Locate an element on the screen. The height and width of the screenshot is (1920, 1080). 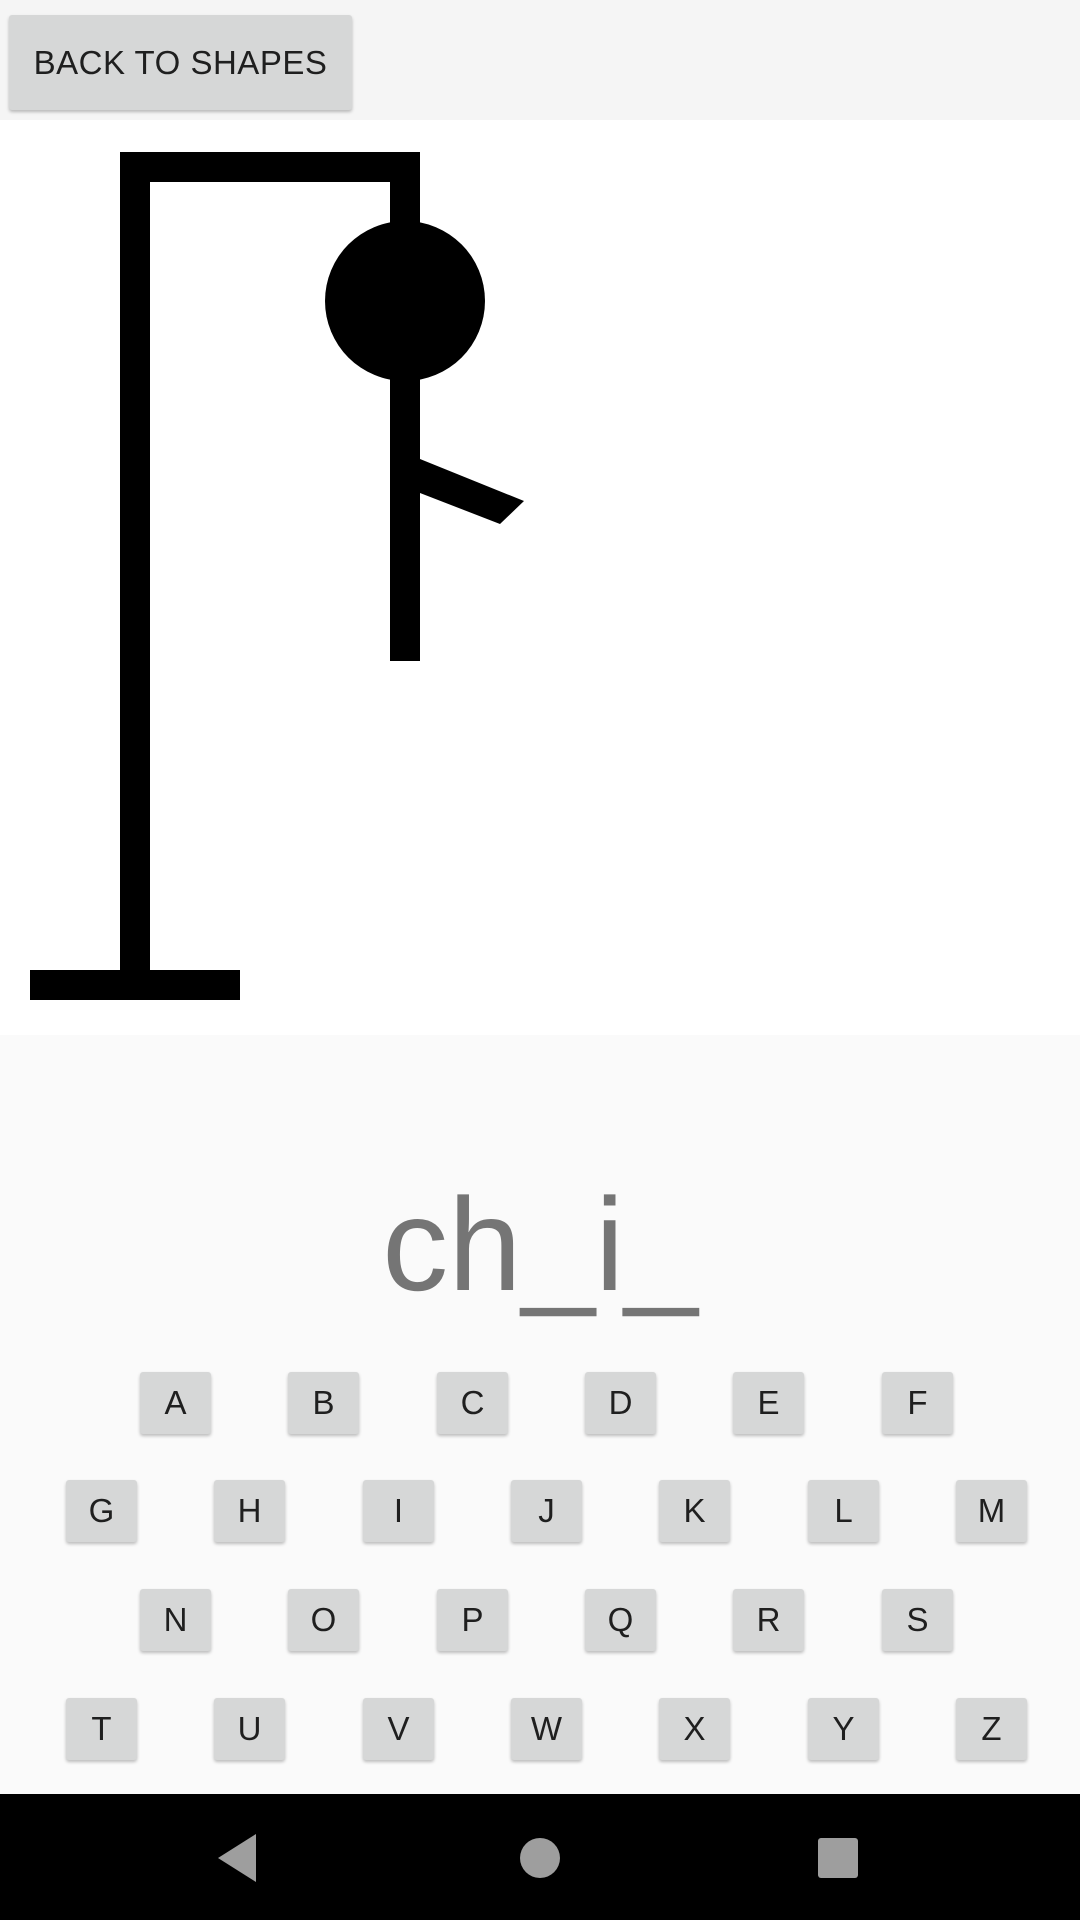
gallows-post is located at coordinates (135, 563).